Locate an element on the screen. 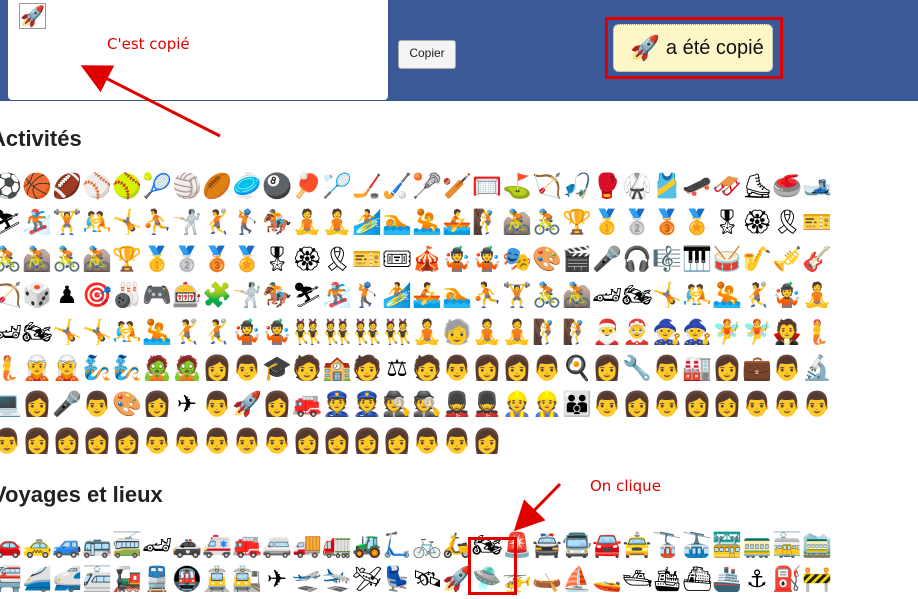 This screenshot has height=599, width=918. emoji-button: 🎽 is located at coordinates (667, 186).